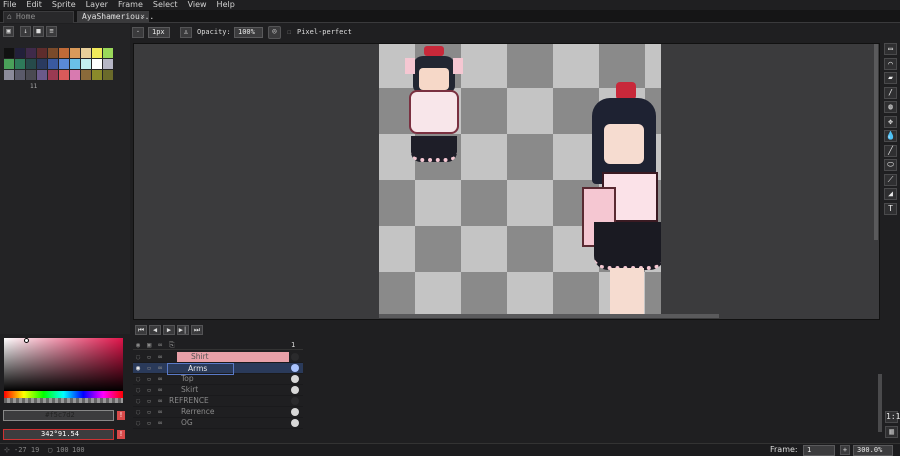  Describe the element at coordinates (97, 5) in the screenshot. I see `menu-layer: Layer` at that location.